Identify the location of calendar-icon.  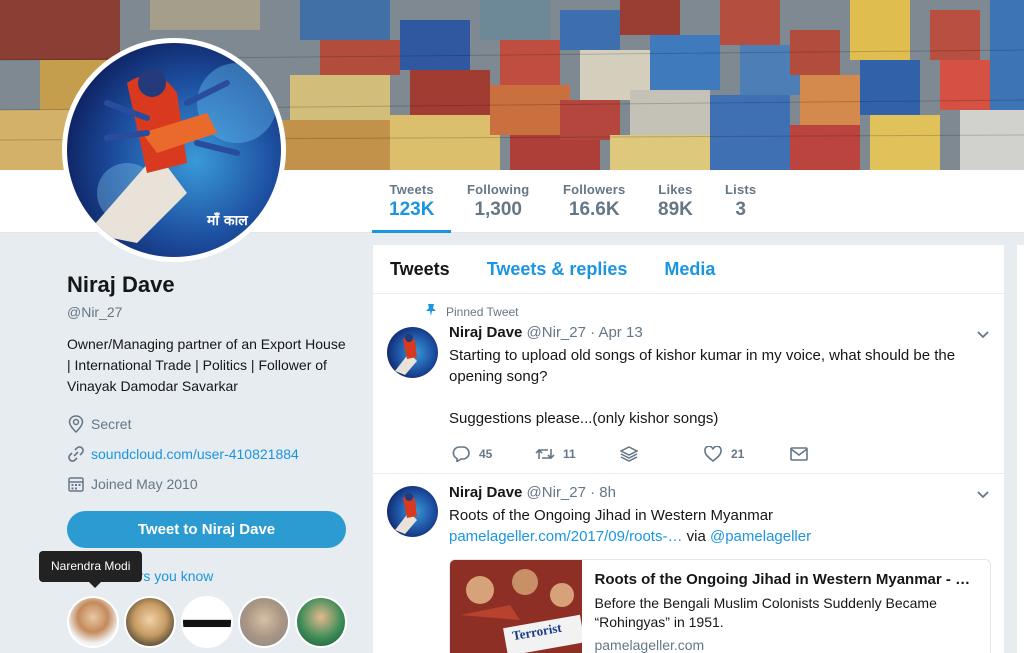
(76, 484).